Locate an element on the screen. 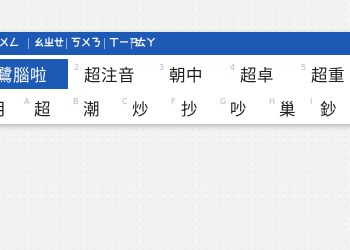  candidate-text: 超卓 is located at coordinates (257, 75).